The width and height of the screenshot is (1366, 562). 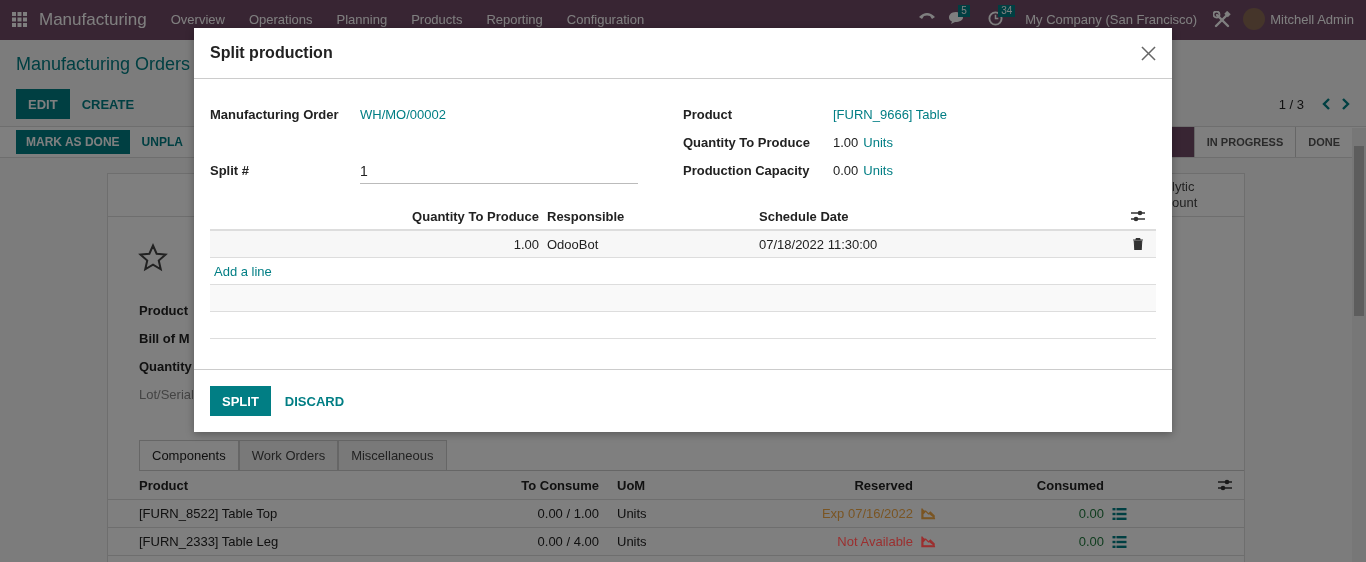 What do you see at coordinates (197, 19) in the screenshot?
I see `menu-item: Overview` at bounding box center [197, 19].